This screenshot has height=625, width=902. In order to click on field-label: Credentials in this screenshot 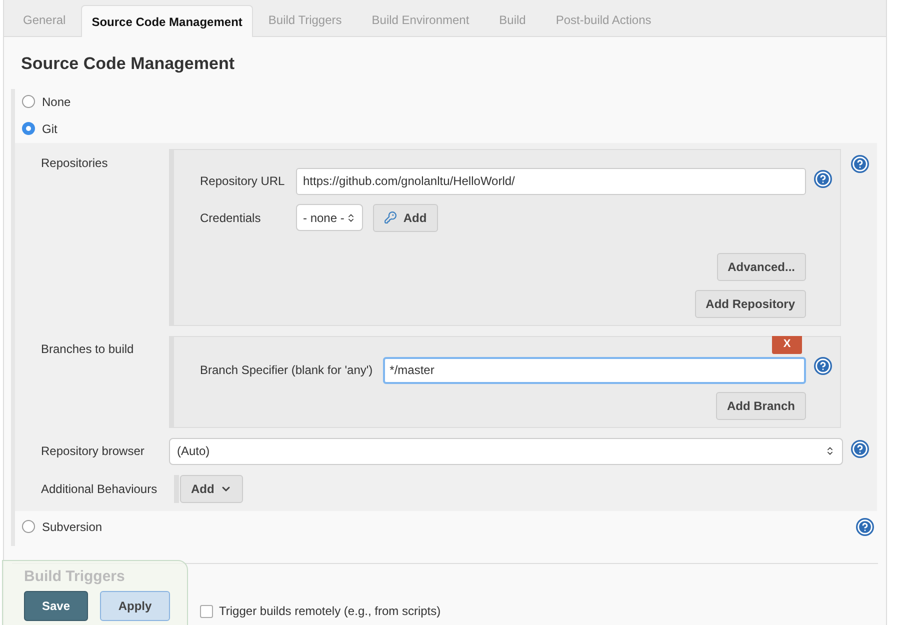, I will do `click(231, 218)`.